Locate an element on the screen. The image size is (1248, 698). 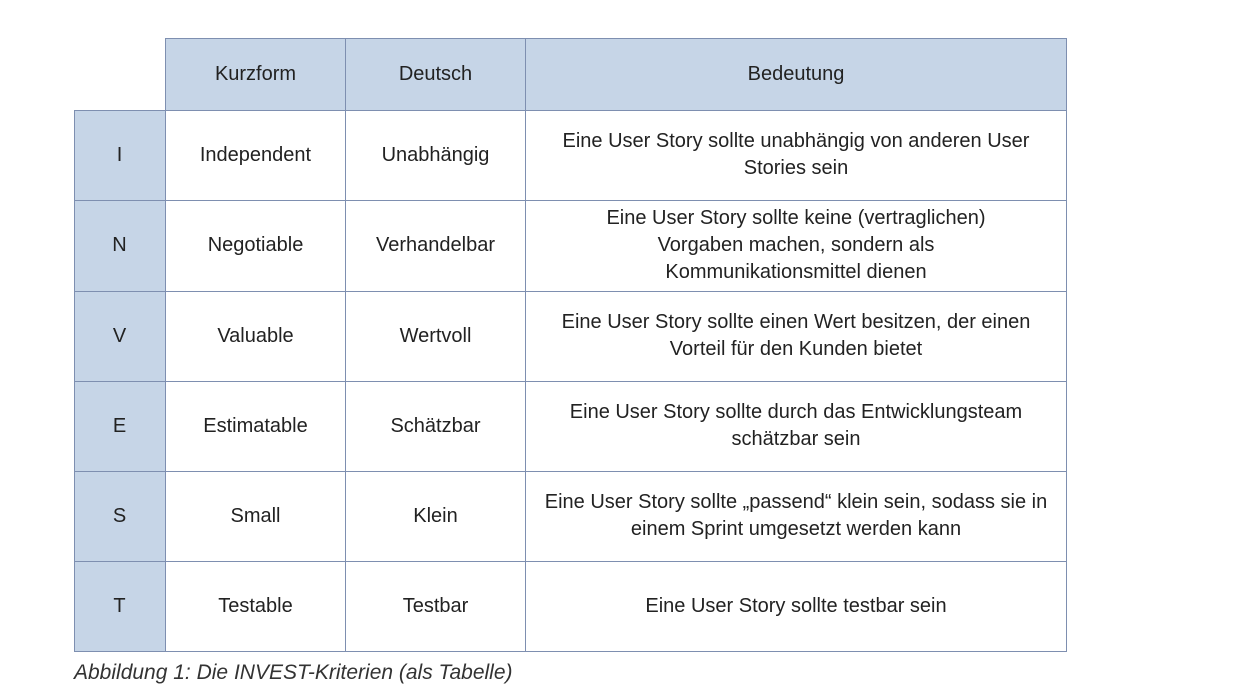
row-deutsch: Wertvoll is located at coordinates (435, 336).